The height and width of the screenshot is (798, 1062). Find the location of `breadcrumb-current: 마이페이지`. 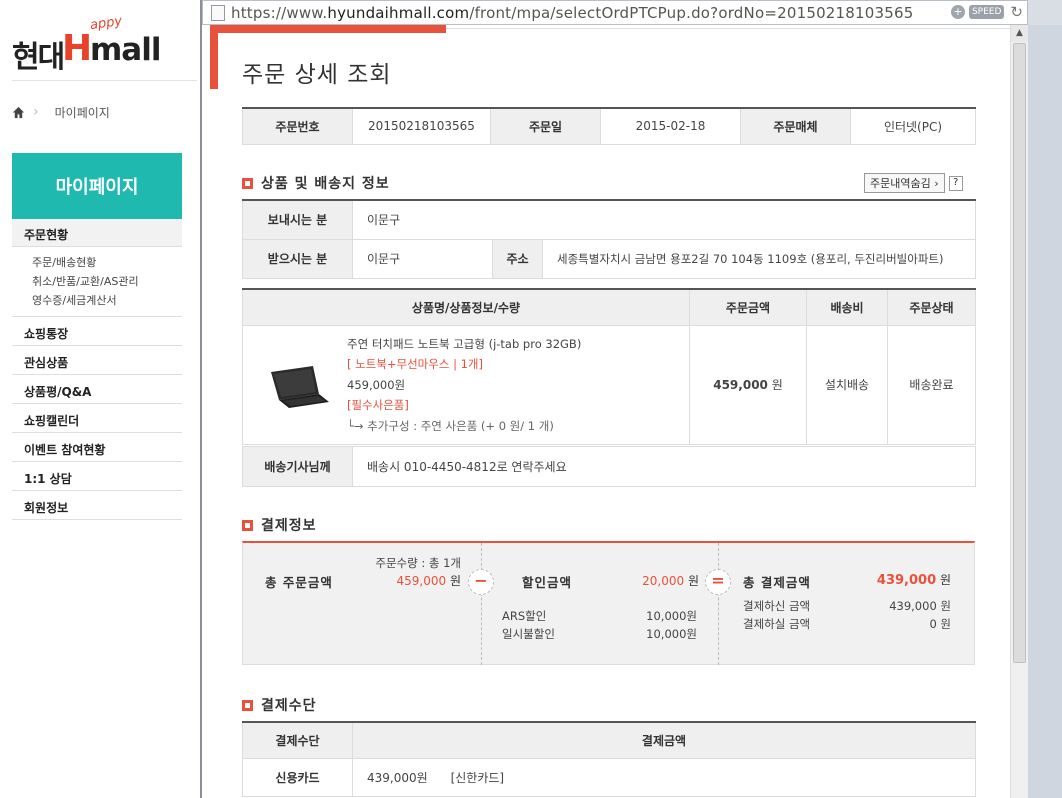

breadcrumb-current: 마이페이지 is located at coordinates (82, 112).